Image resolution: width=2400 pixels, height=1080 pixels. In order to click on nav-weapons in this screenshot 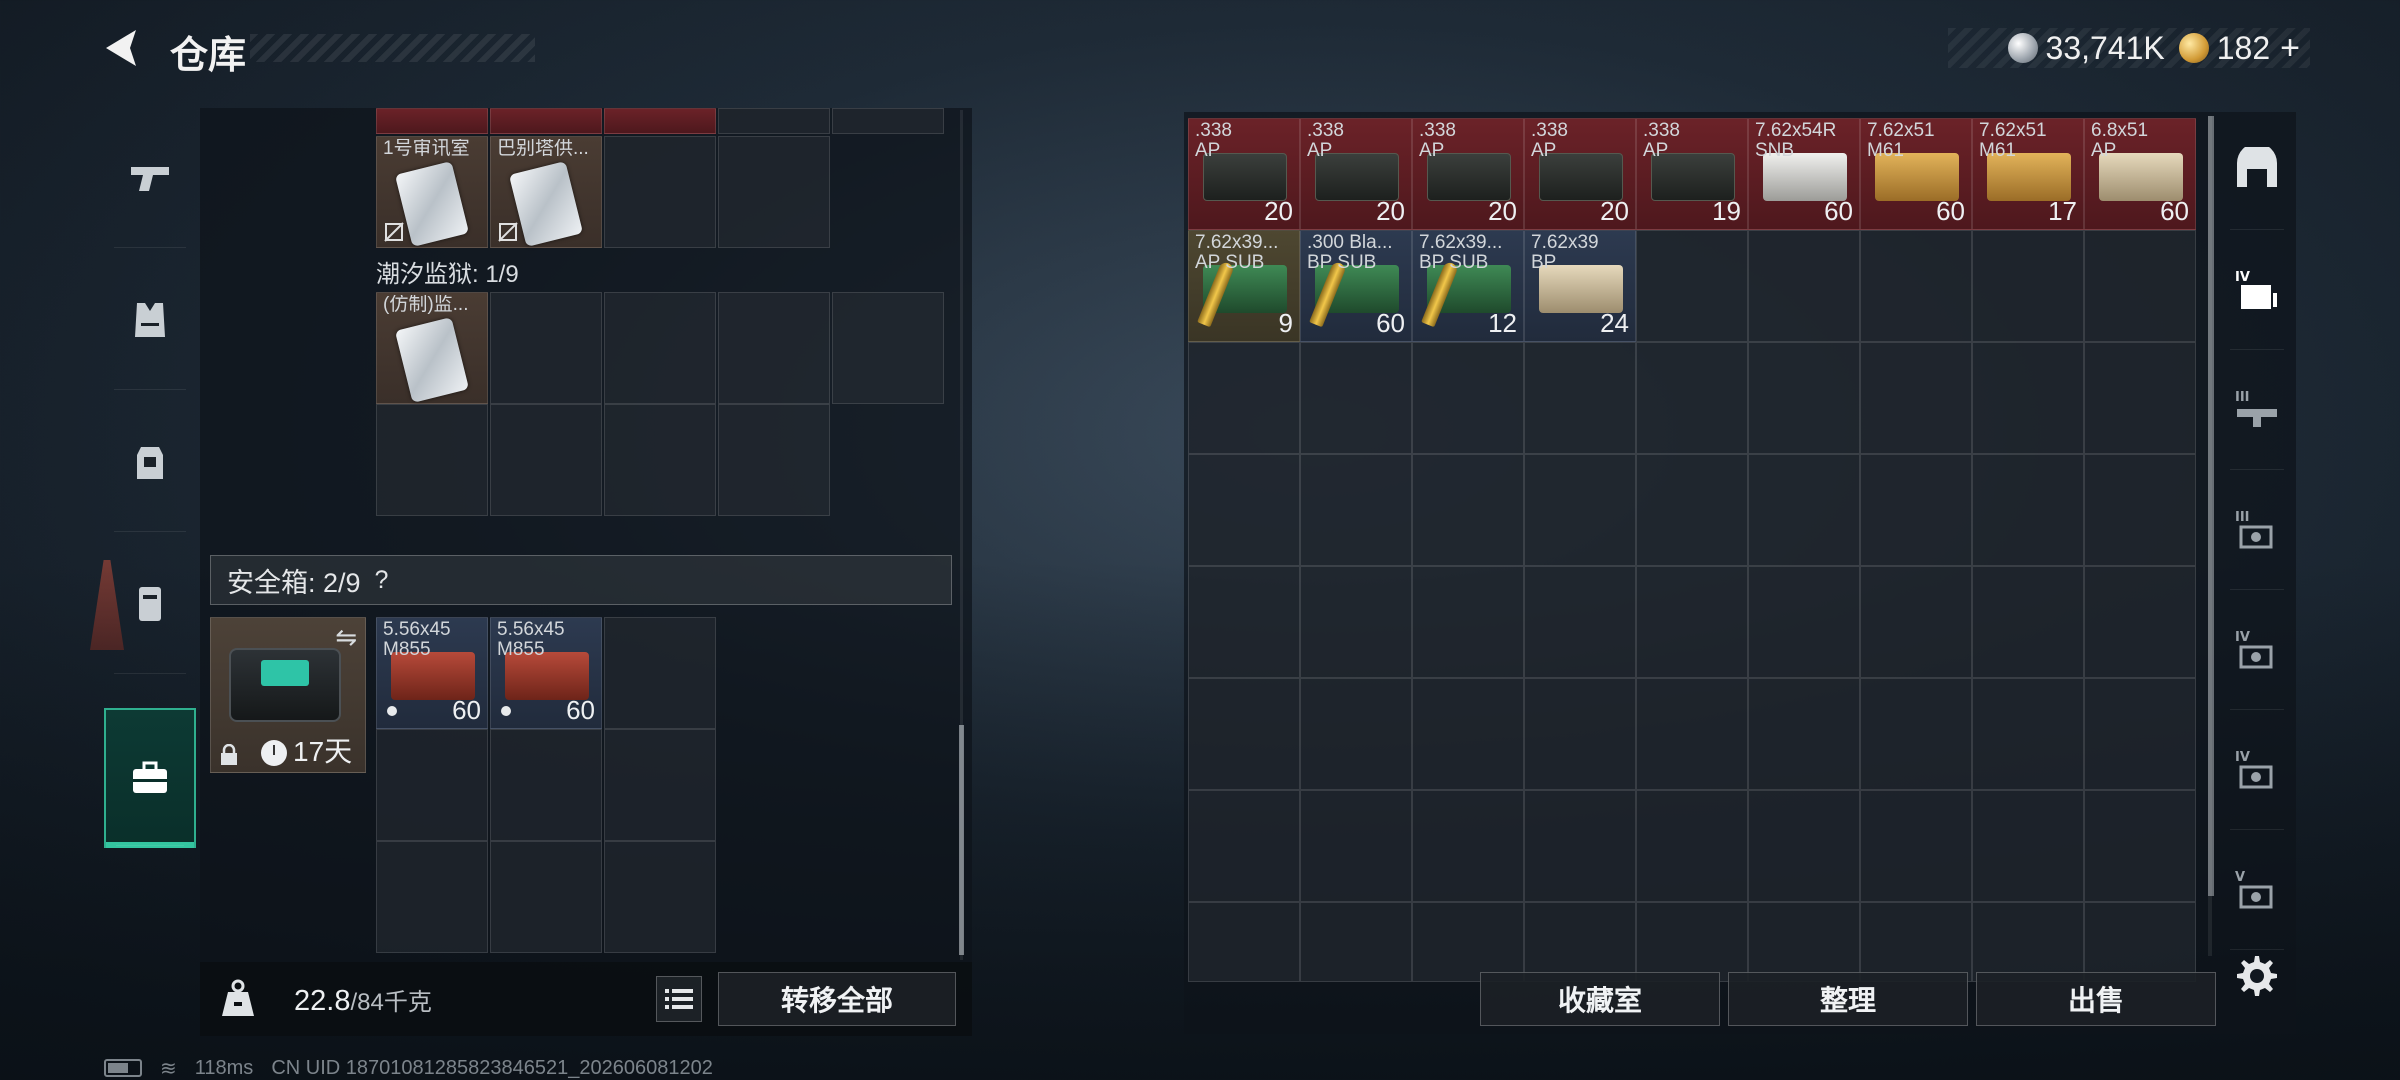, I will do `click(150, 178)`.